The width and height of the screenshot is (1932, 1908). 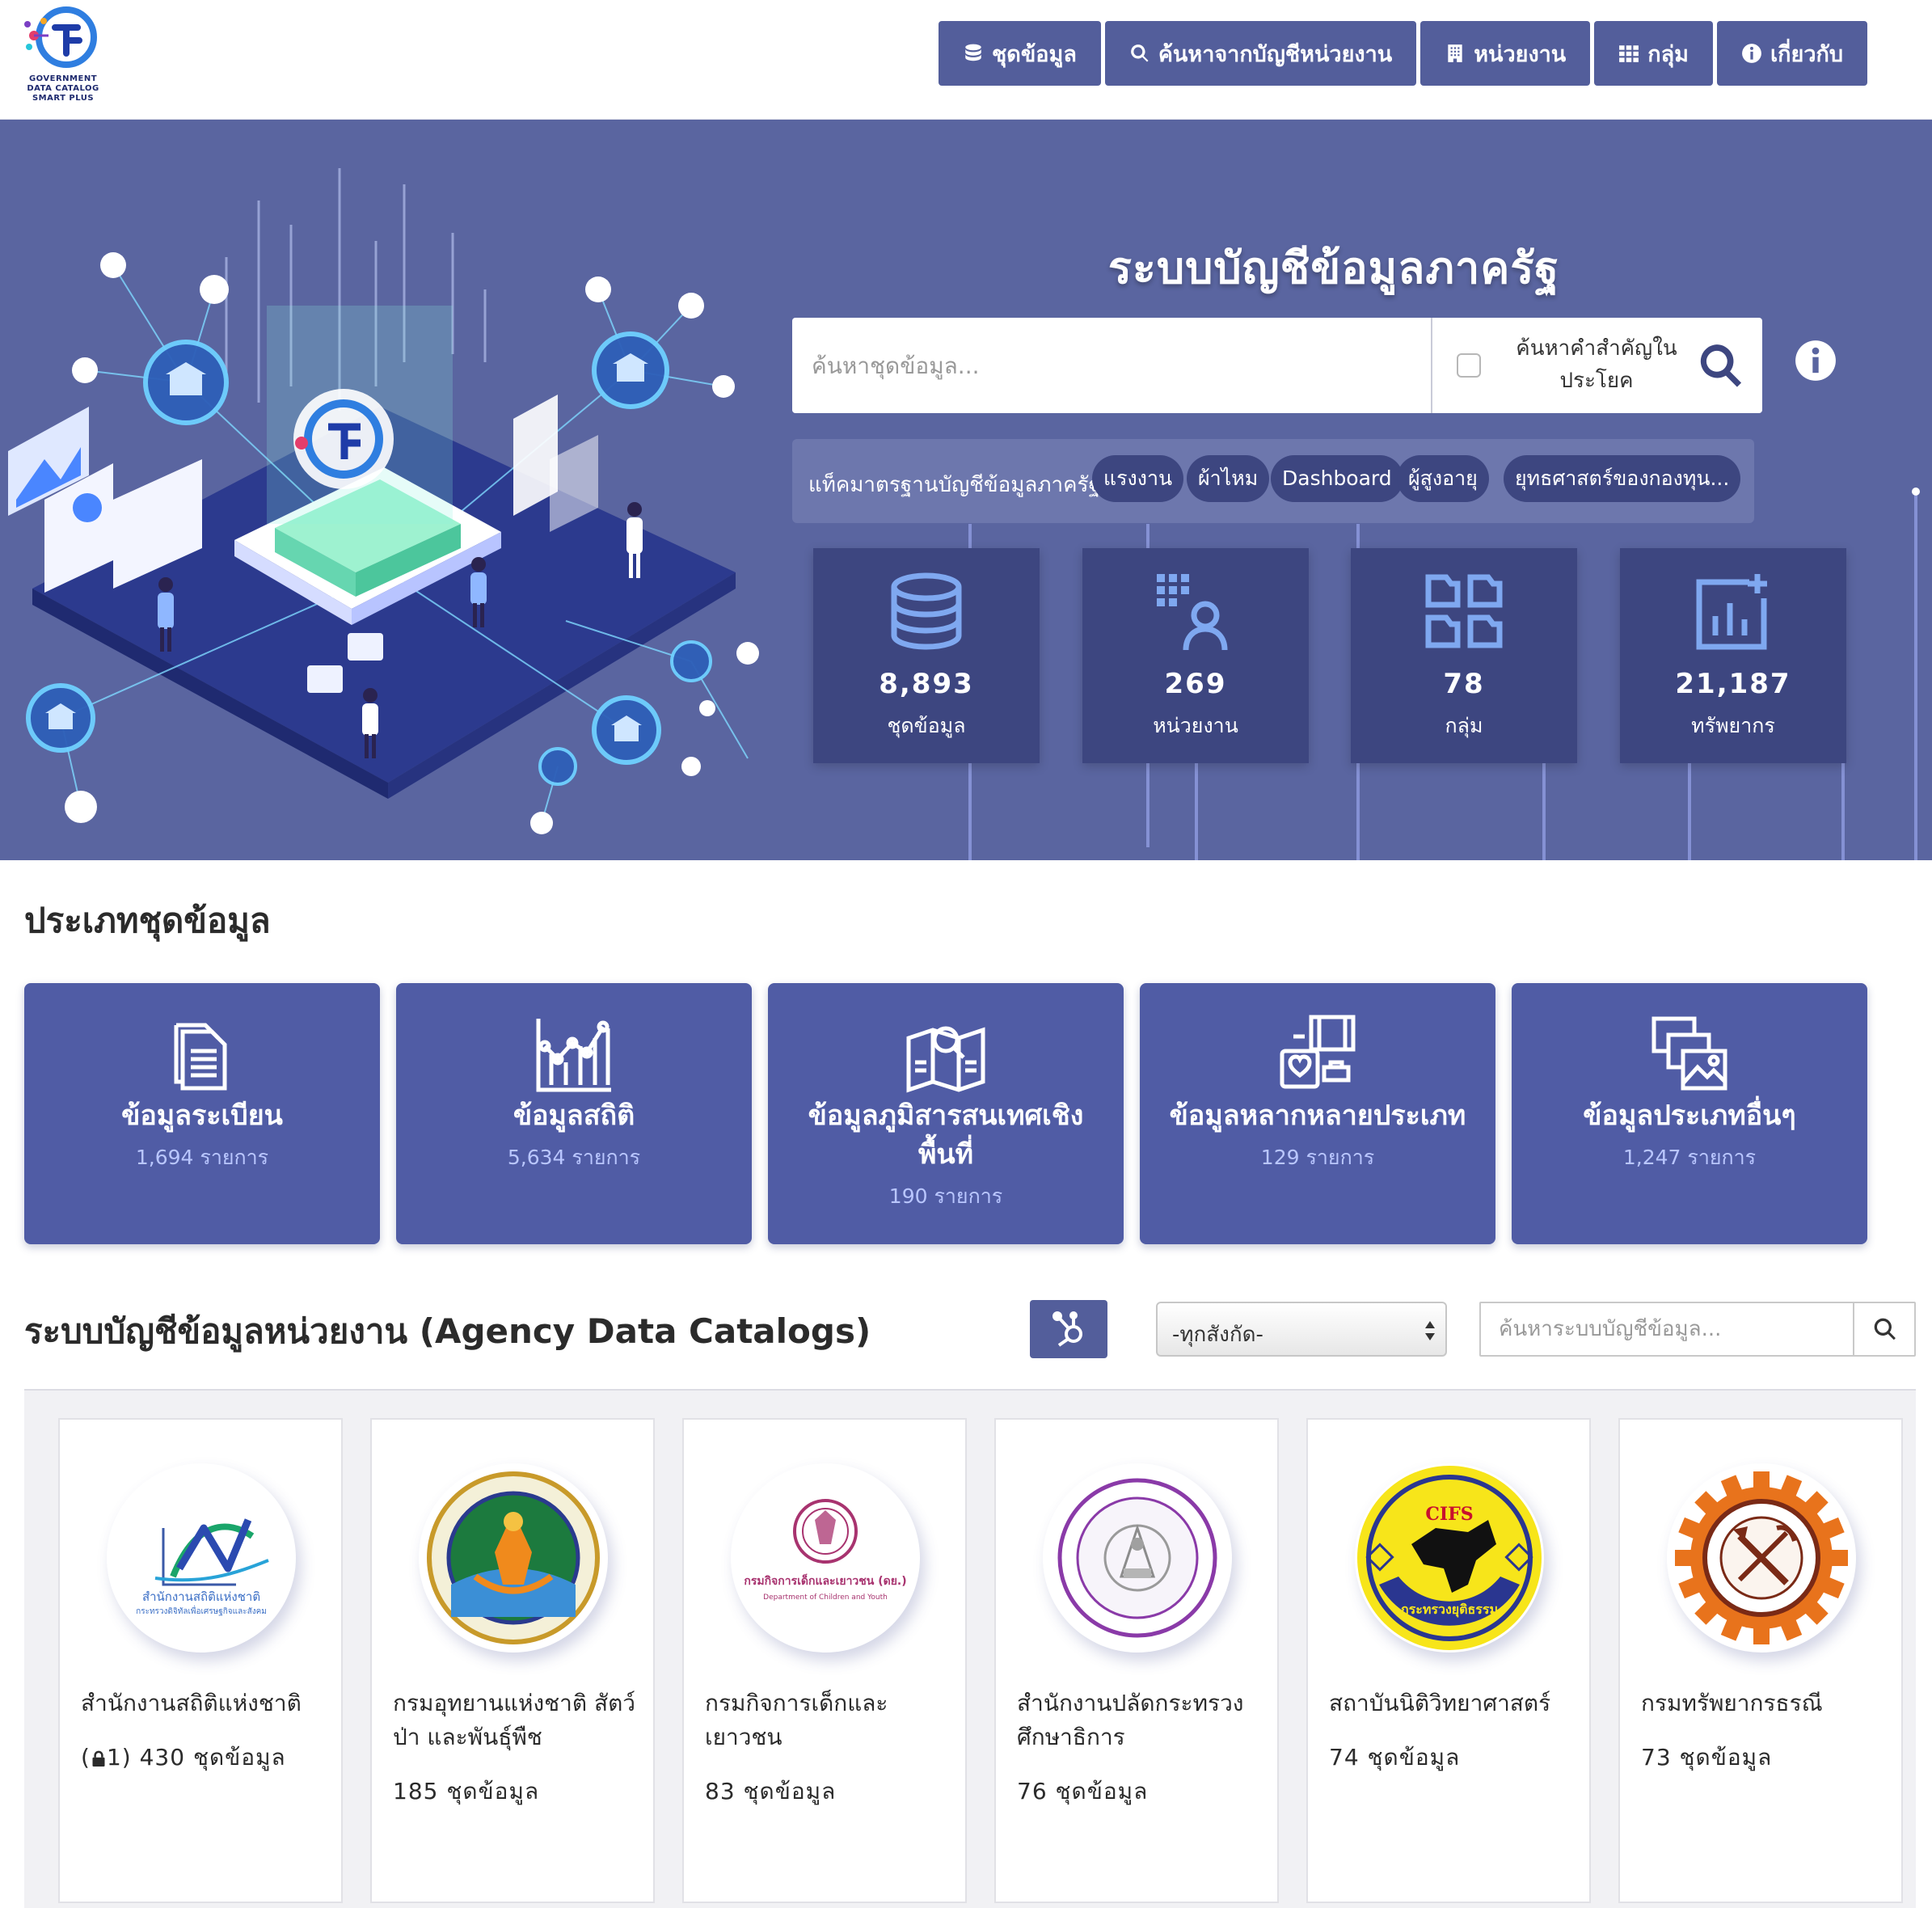 What do you see at coordinates (1732, 1703) in the screenshot?
I see `agency-name: กรมทรัพยากรธรณี` at bounding box center [1732, 1703].